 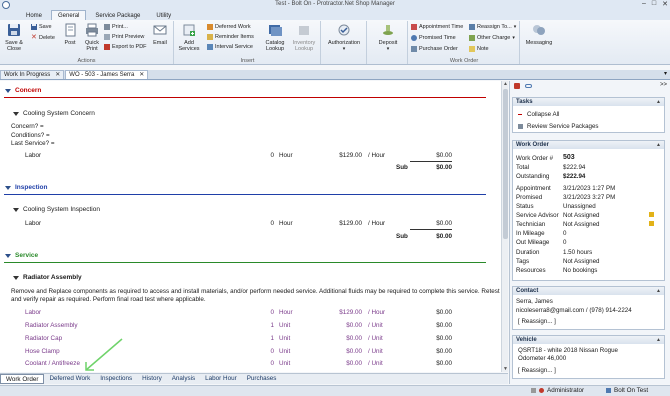 I want to click on authorization-button: Authorization ▾, so click(x=344, y=37).